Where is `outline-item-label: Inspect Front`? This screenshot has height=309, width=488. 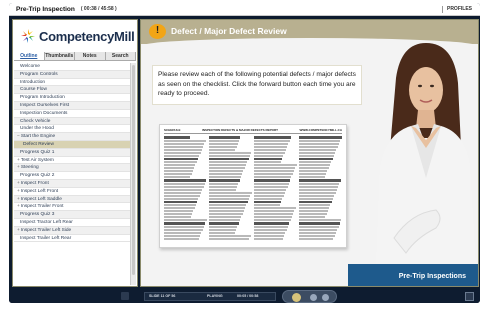
outline-item-label: Inspect Front is located at coordinates (34, 183).